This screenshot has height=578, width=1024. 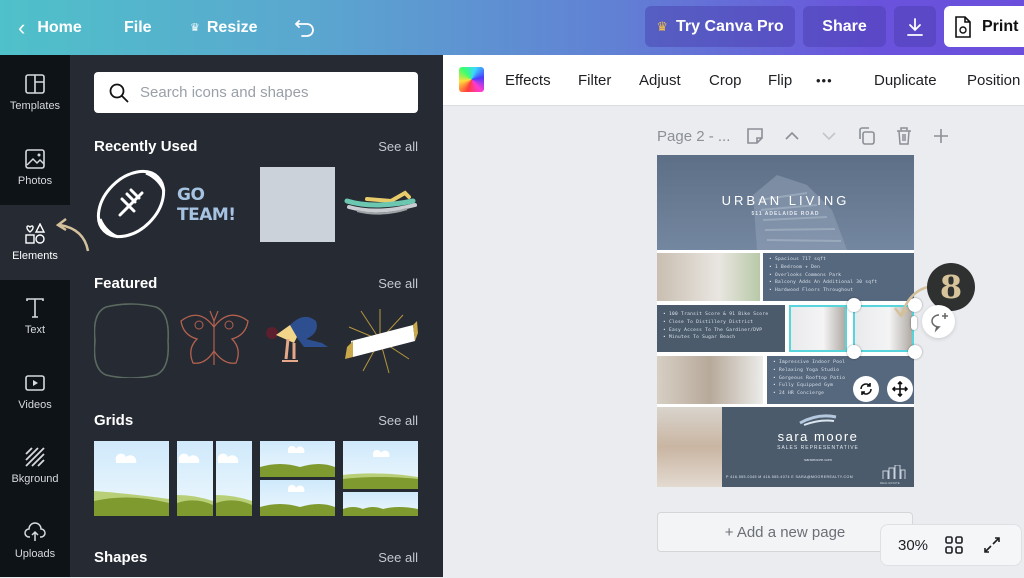 What do you see at coordinates (380, 478) in the screenshot?
I see `grid-mixed` at bounding box center [380, 478].